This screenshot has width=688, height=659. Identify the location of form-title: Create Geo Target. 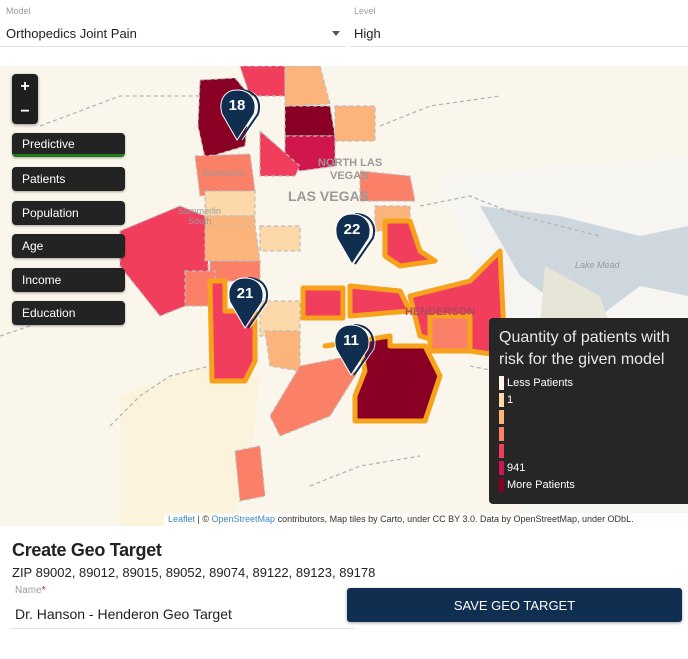
(87, 550).